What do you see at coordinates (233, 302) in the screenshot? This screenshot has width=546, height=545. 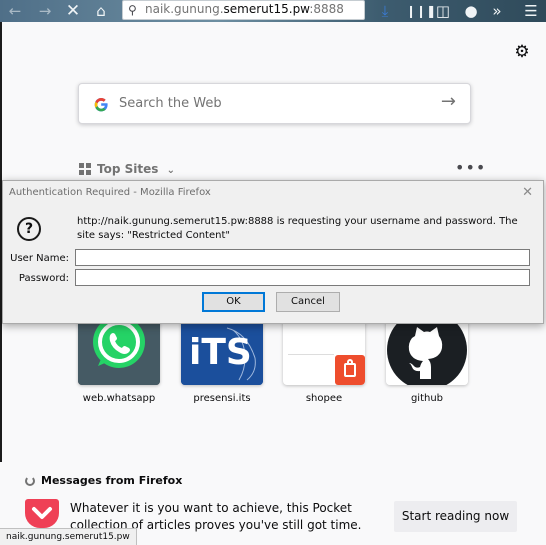 I see `ok-button: OK` at bounding box center [233, 302].